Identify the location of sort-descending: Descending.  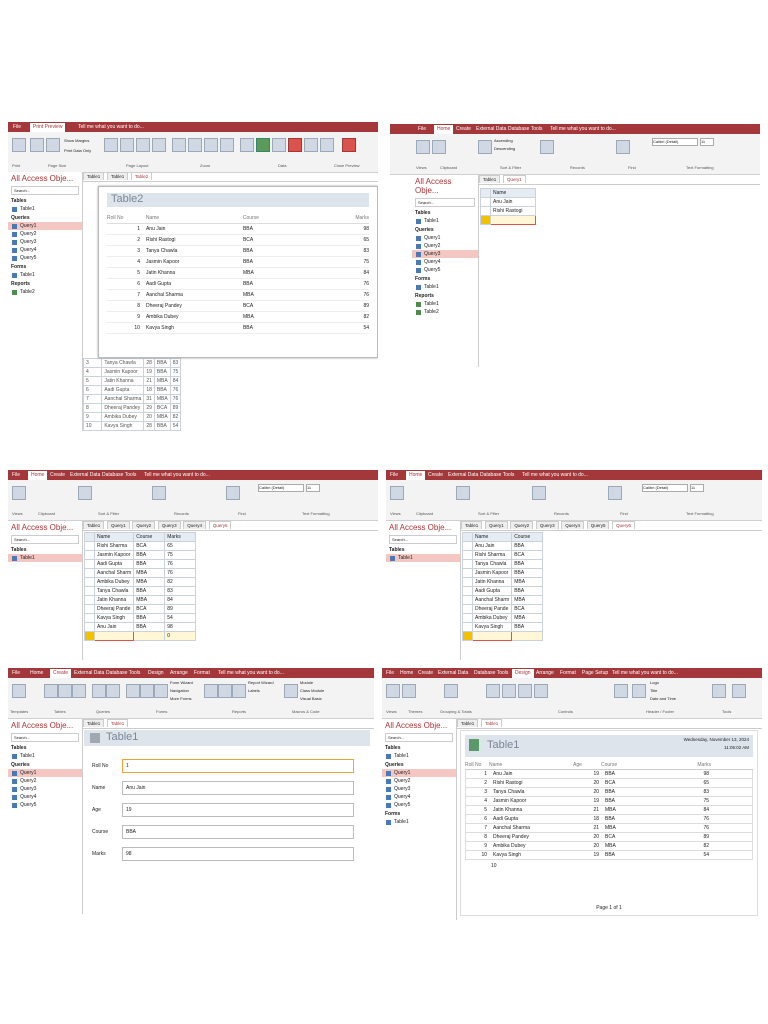
(504, 148).